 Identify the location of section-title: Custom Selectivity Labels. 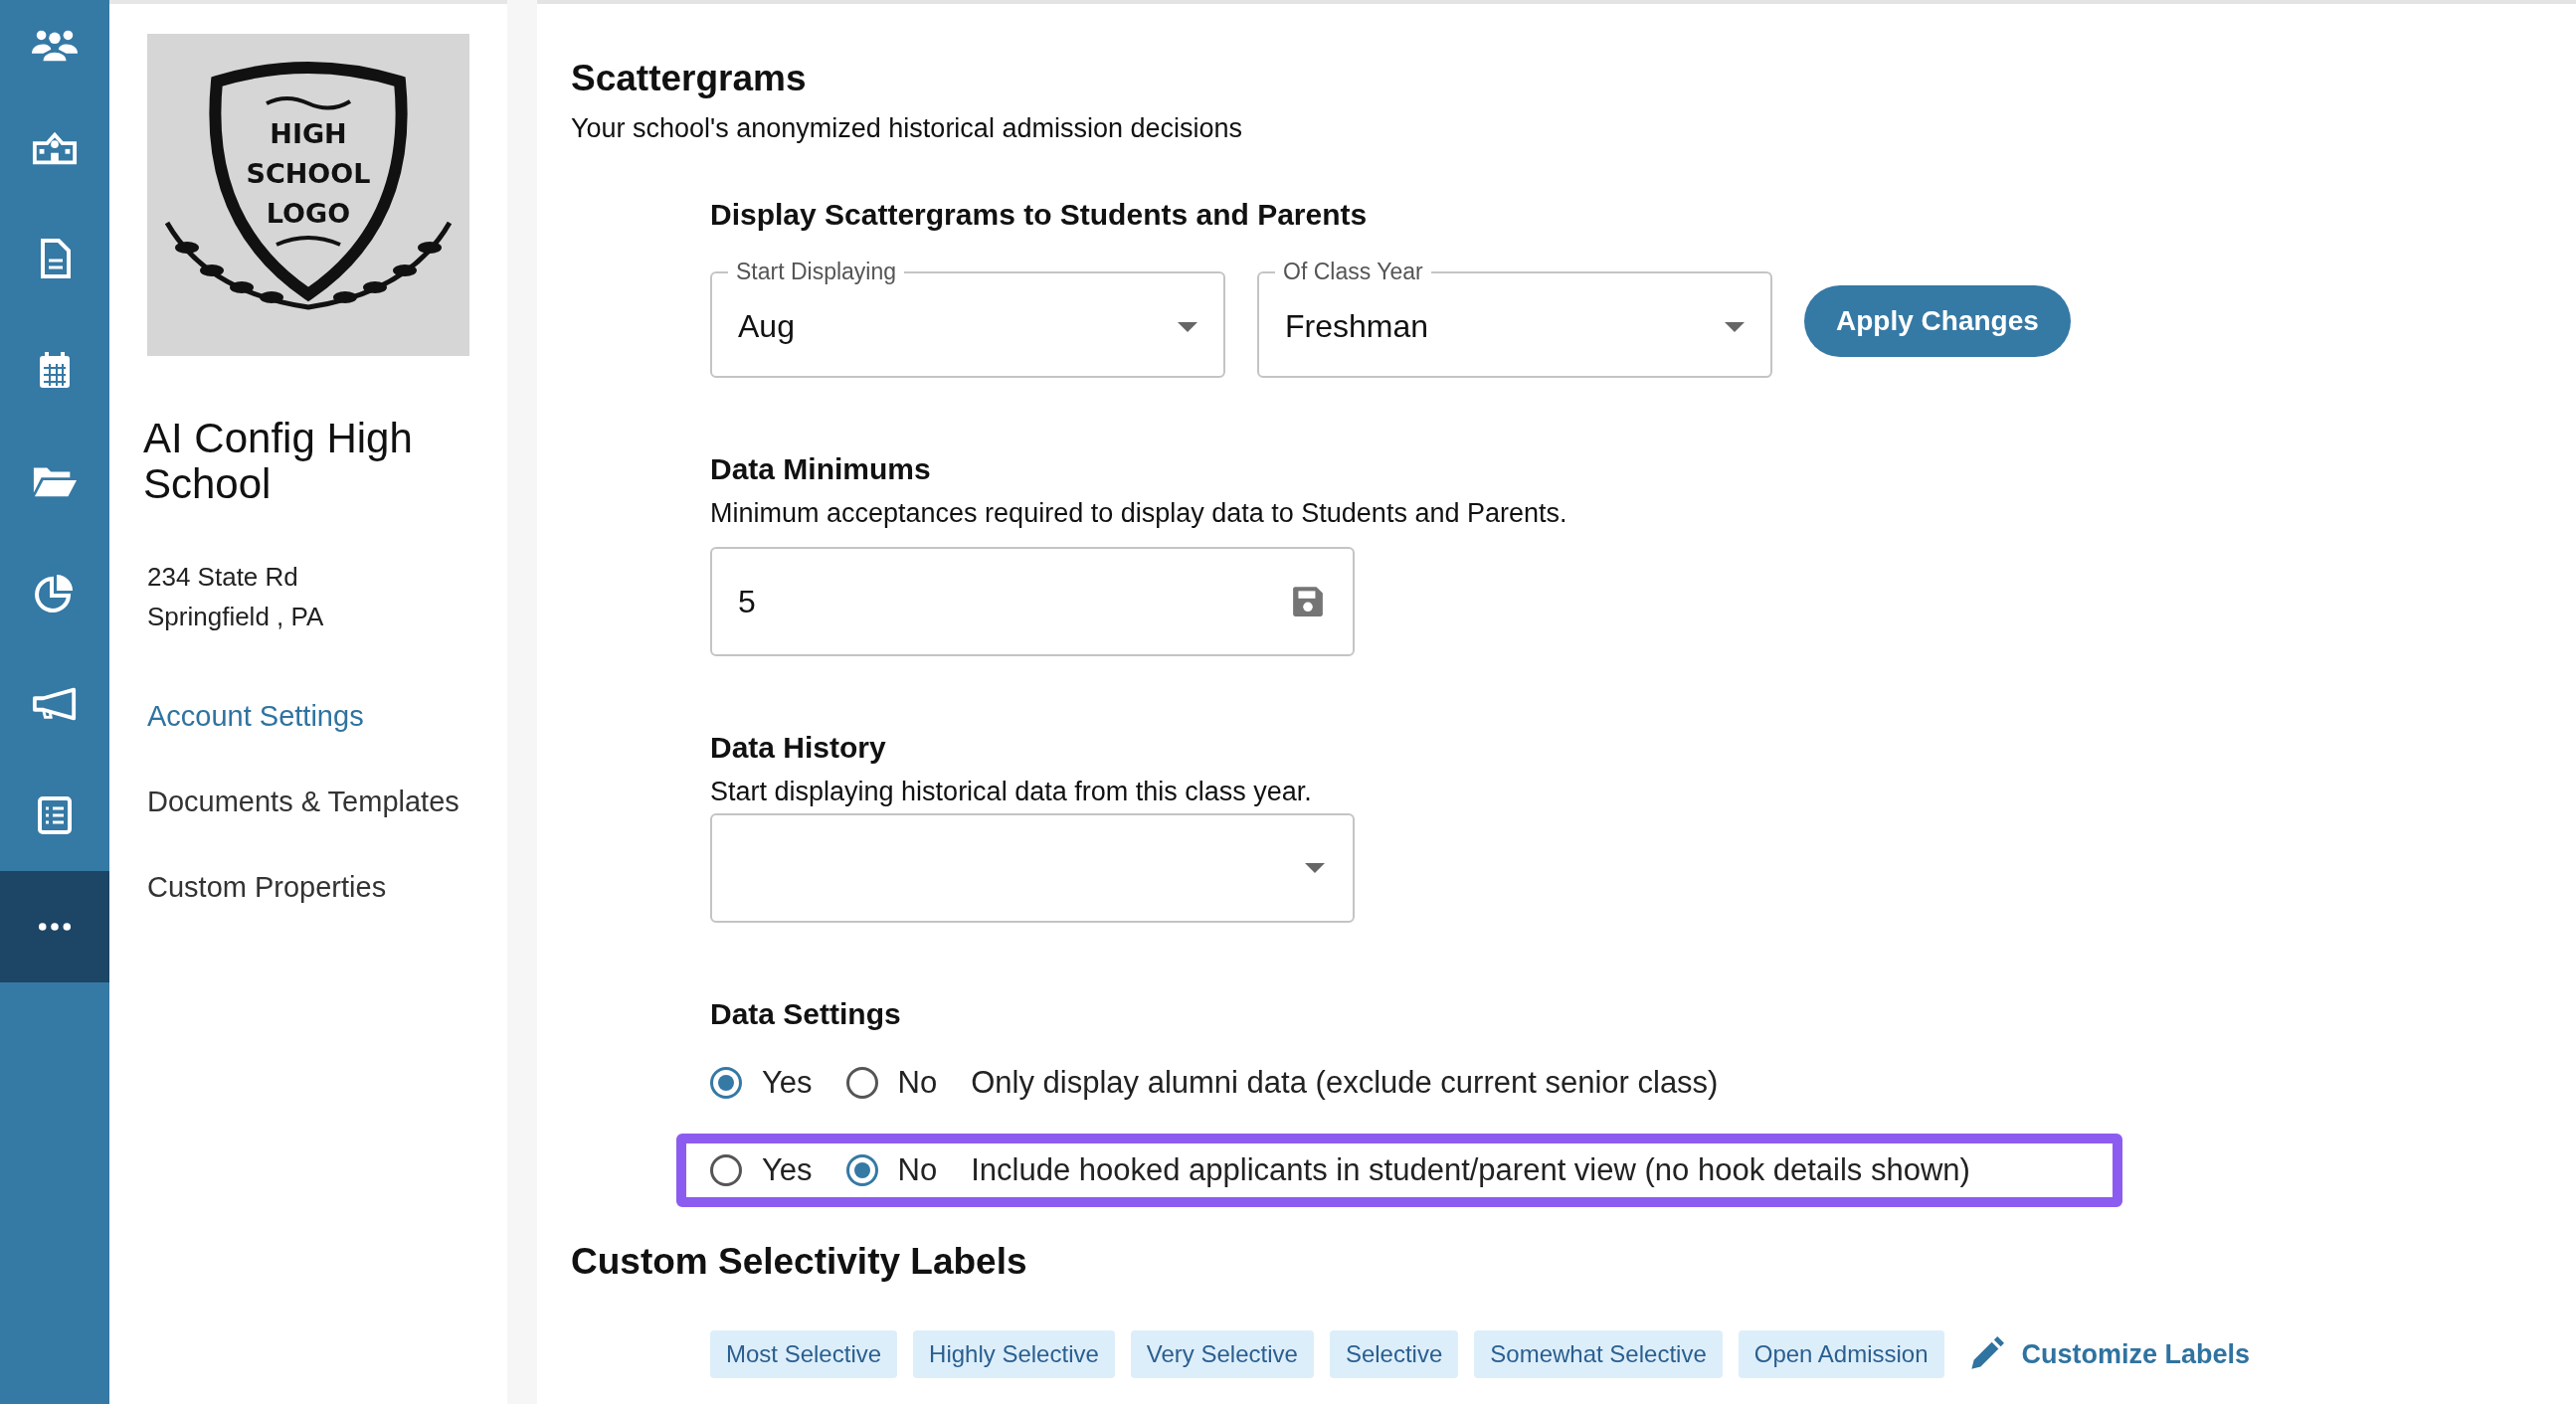
(799, 1262).